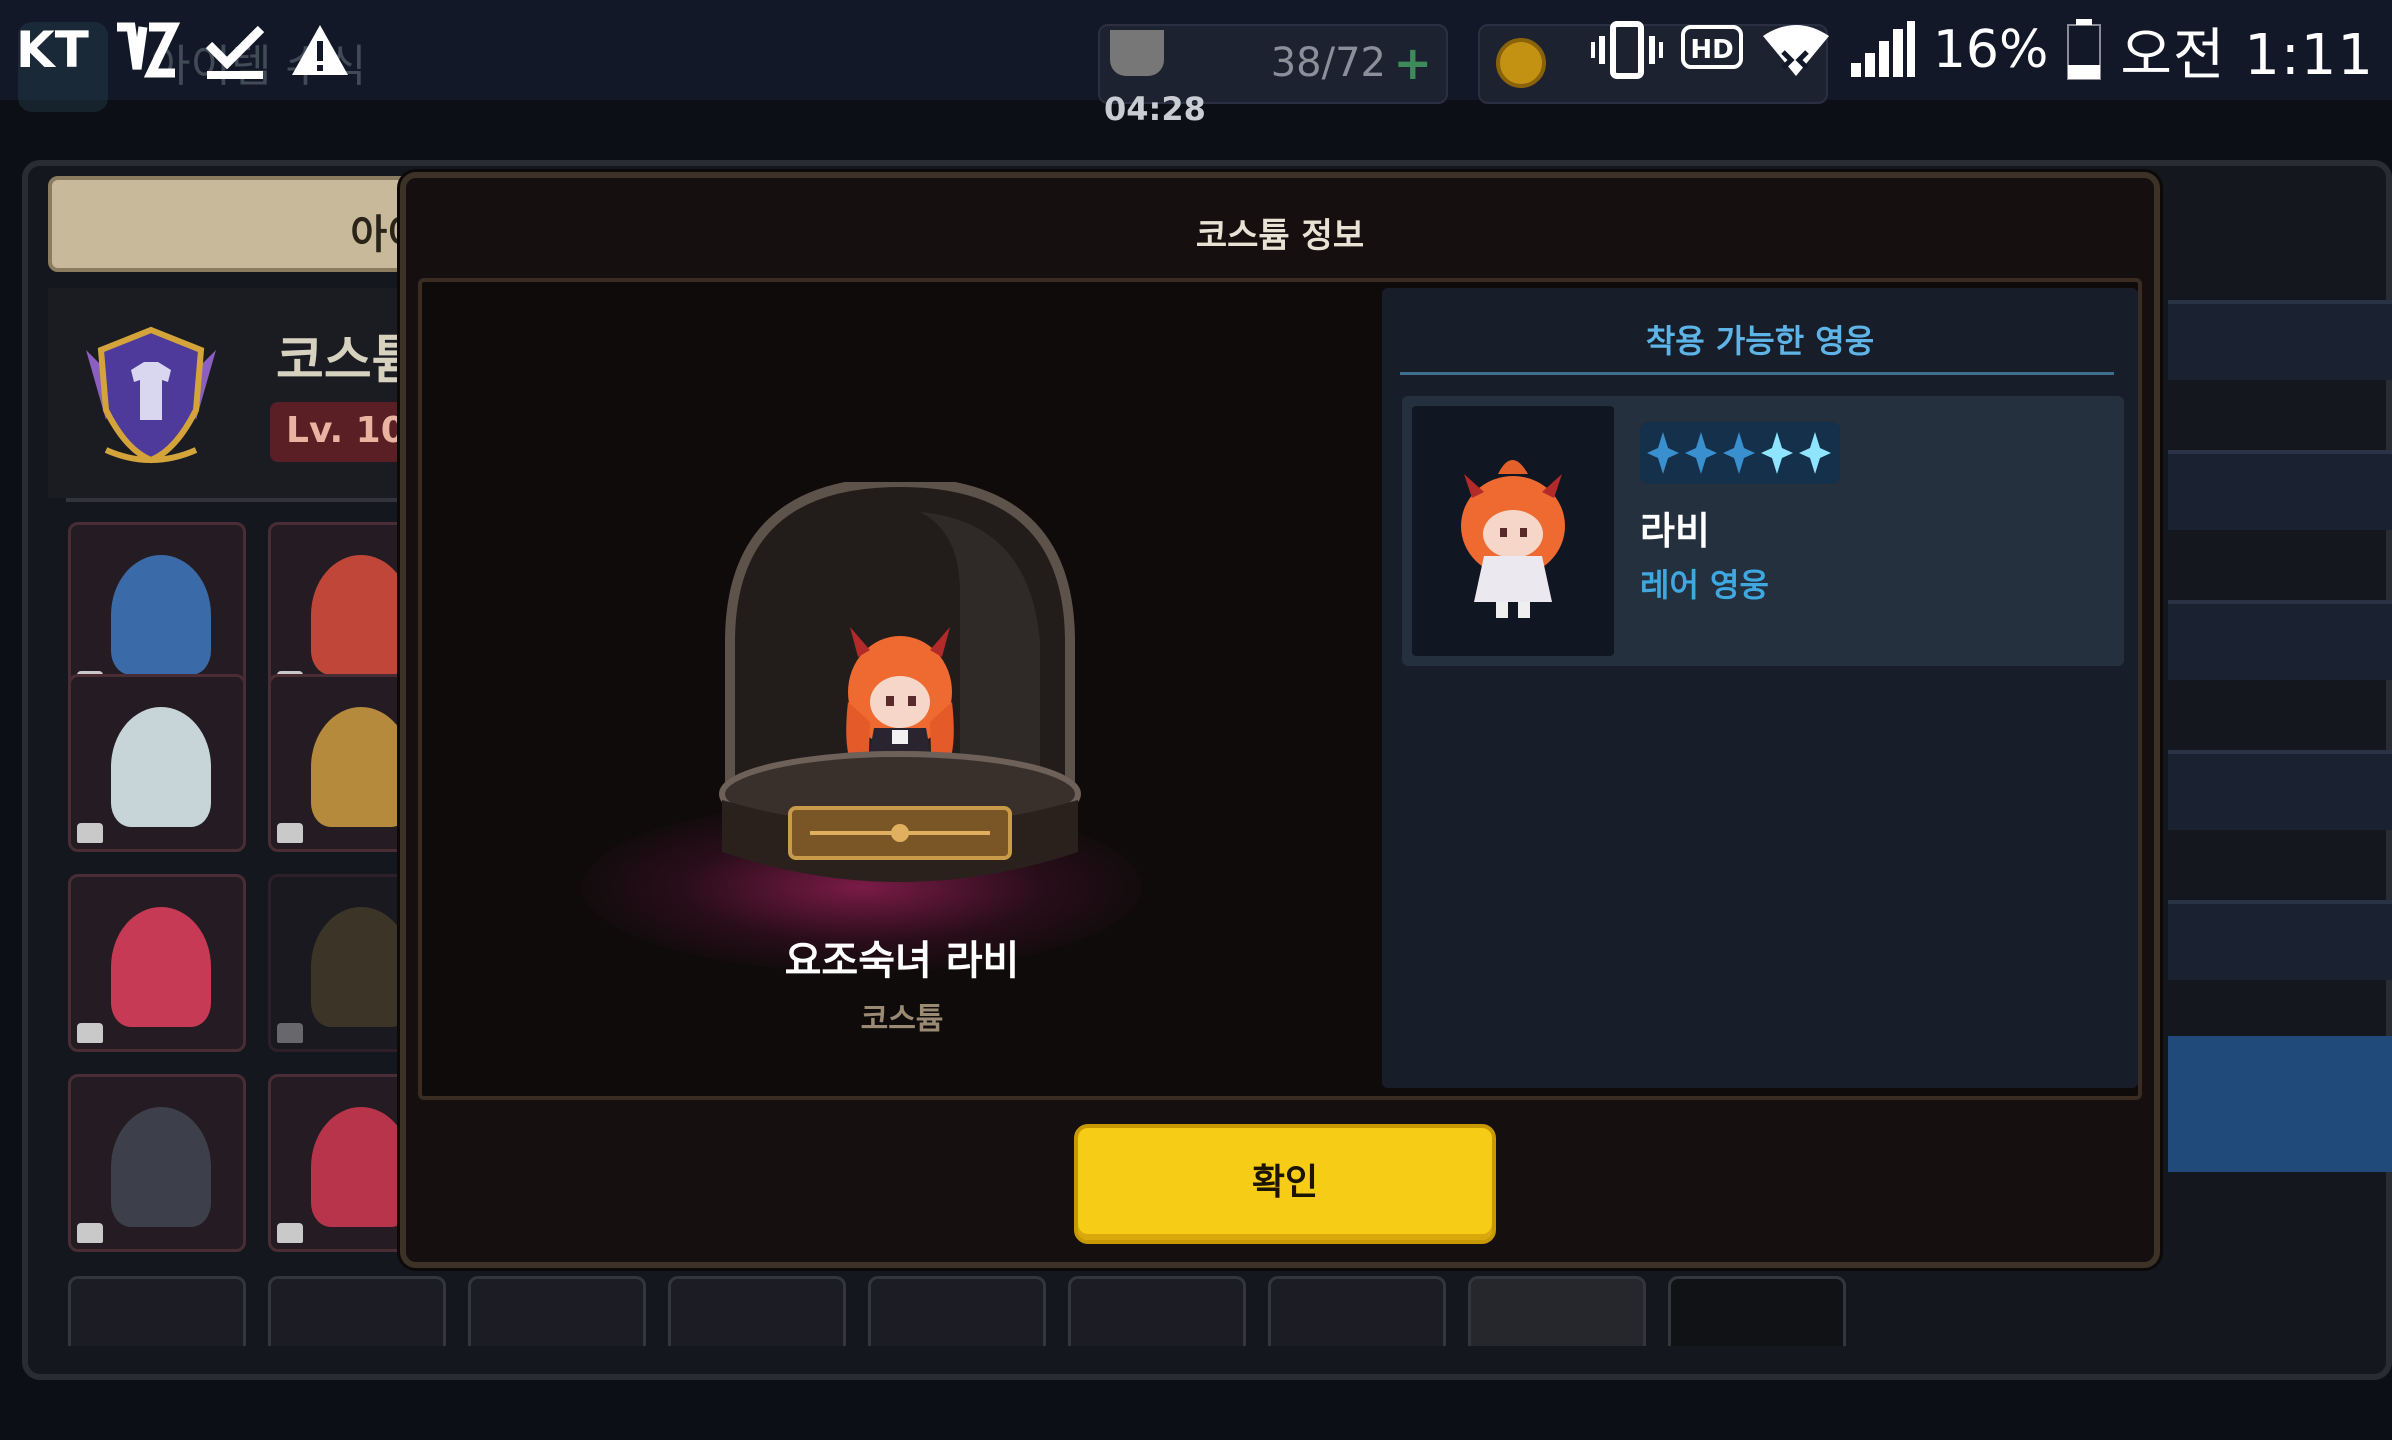  I want to click on hero-portrait, so click(1513, 531).